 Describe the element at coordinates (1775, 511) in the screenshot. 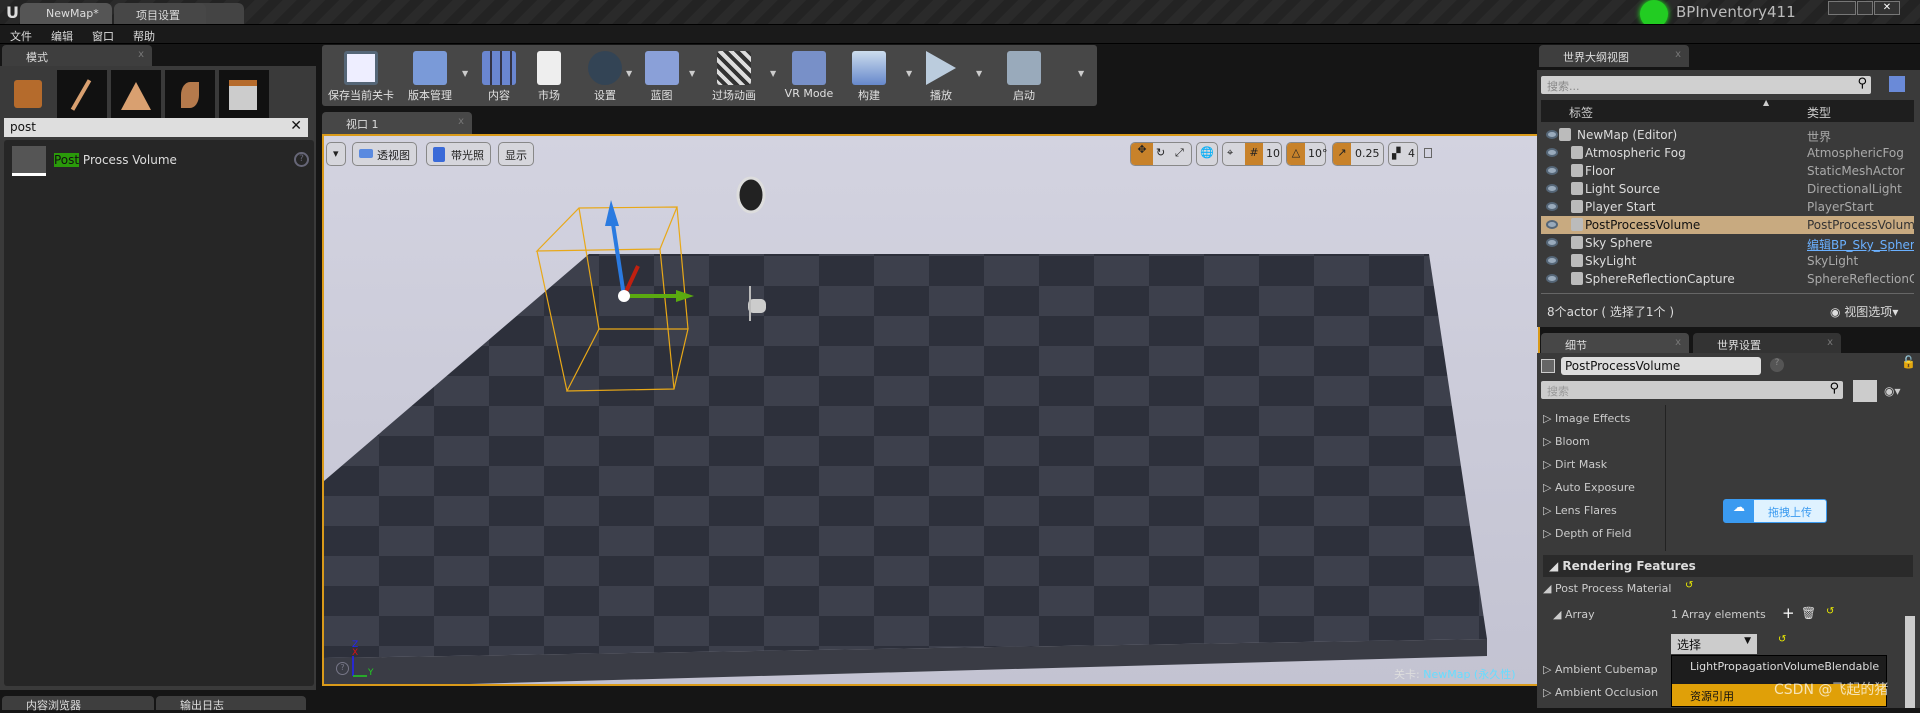

I see `upload-button: ☁ 拖拽上传` at that location.